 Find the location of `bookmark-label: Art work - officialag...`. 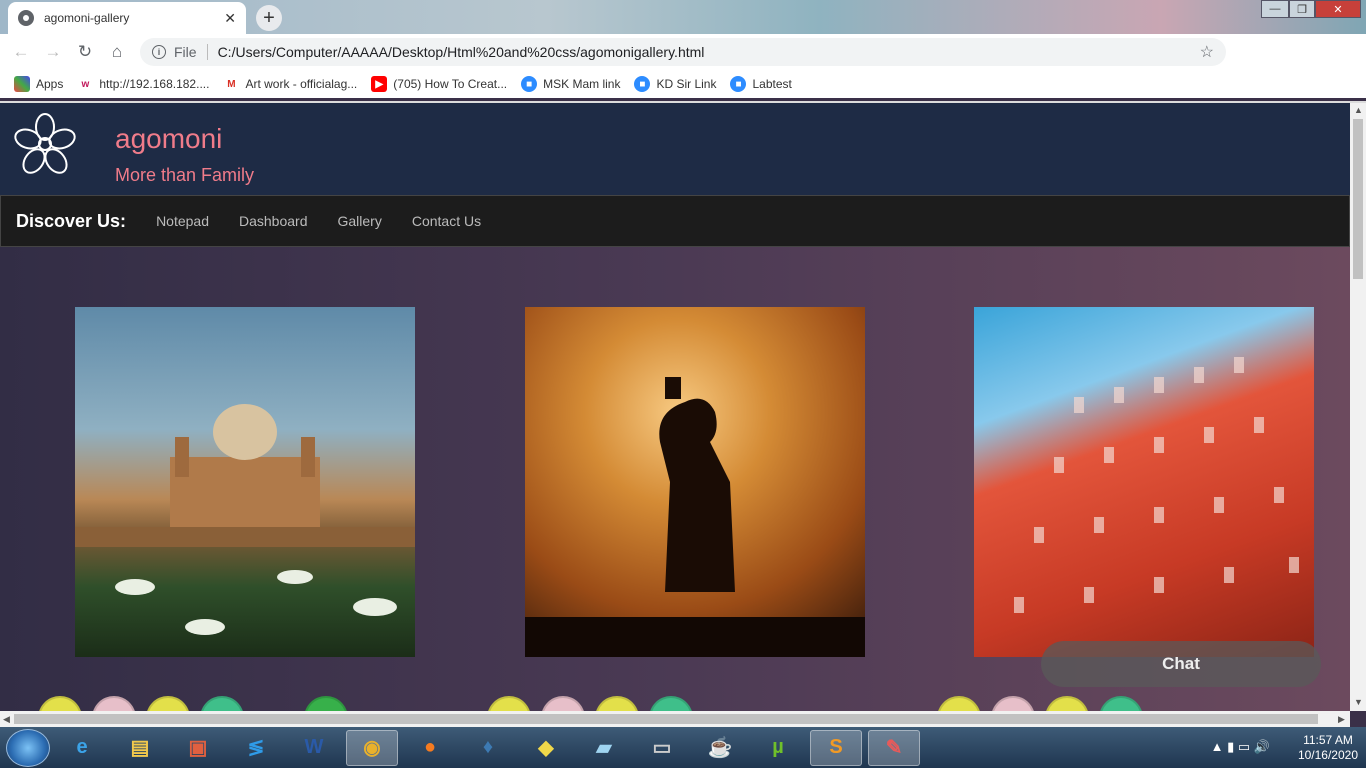

bookmark-label: Art work - officialag... is located at coordinates (301, 84).